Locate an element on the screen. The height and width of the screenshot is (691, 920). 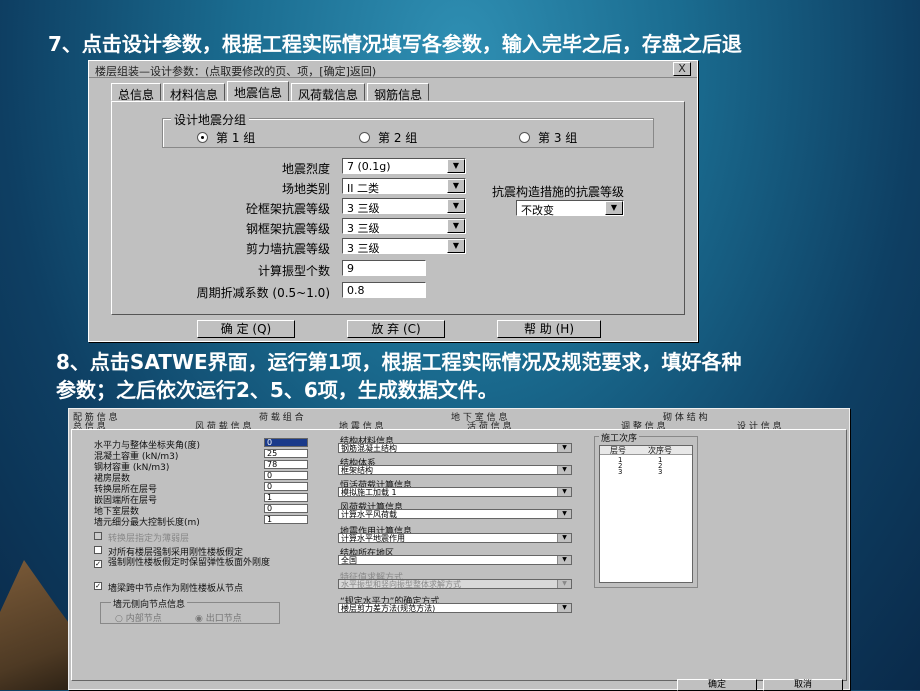
select-value: 不改变 is located at coordinates (537, 210).